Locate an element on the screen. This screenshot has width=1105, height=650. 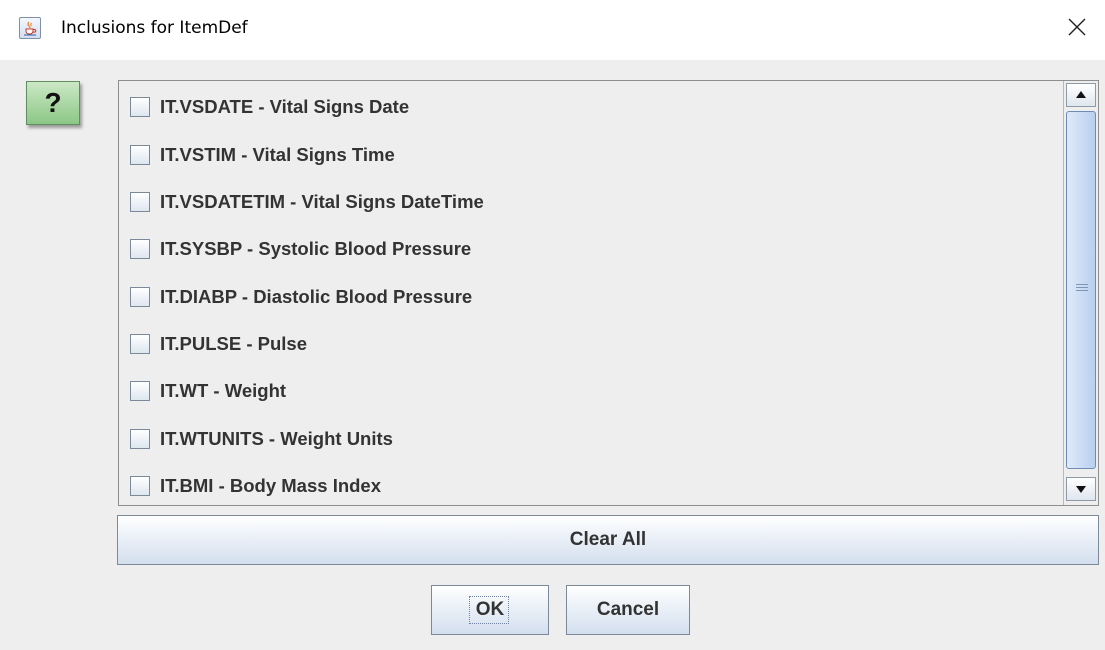
scroll-down-button is located at coordinates (1081, 489).